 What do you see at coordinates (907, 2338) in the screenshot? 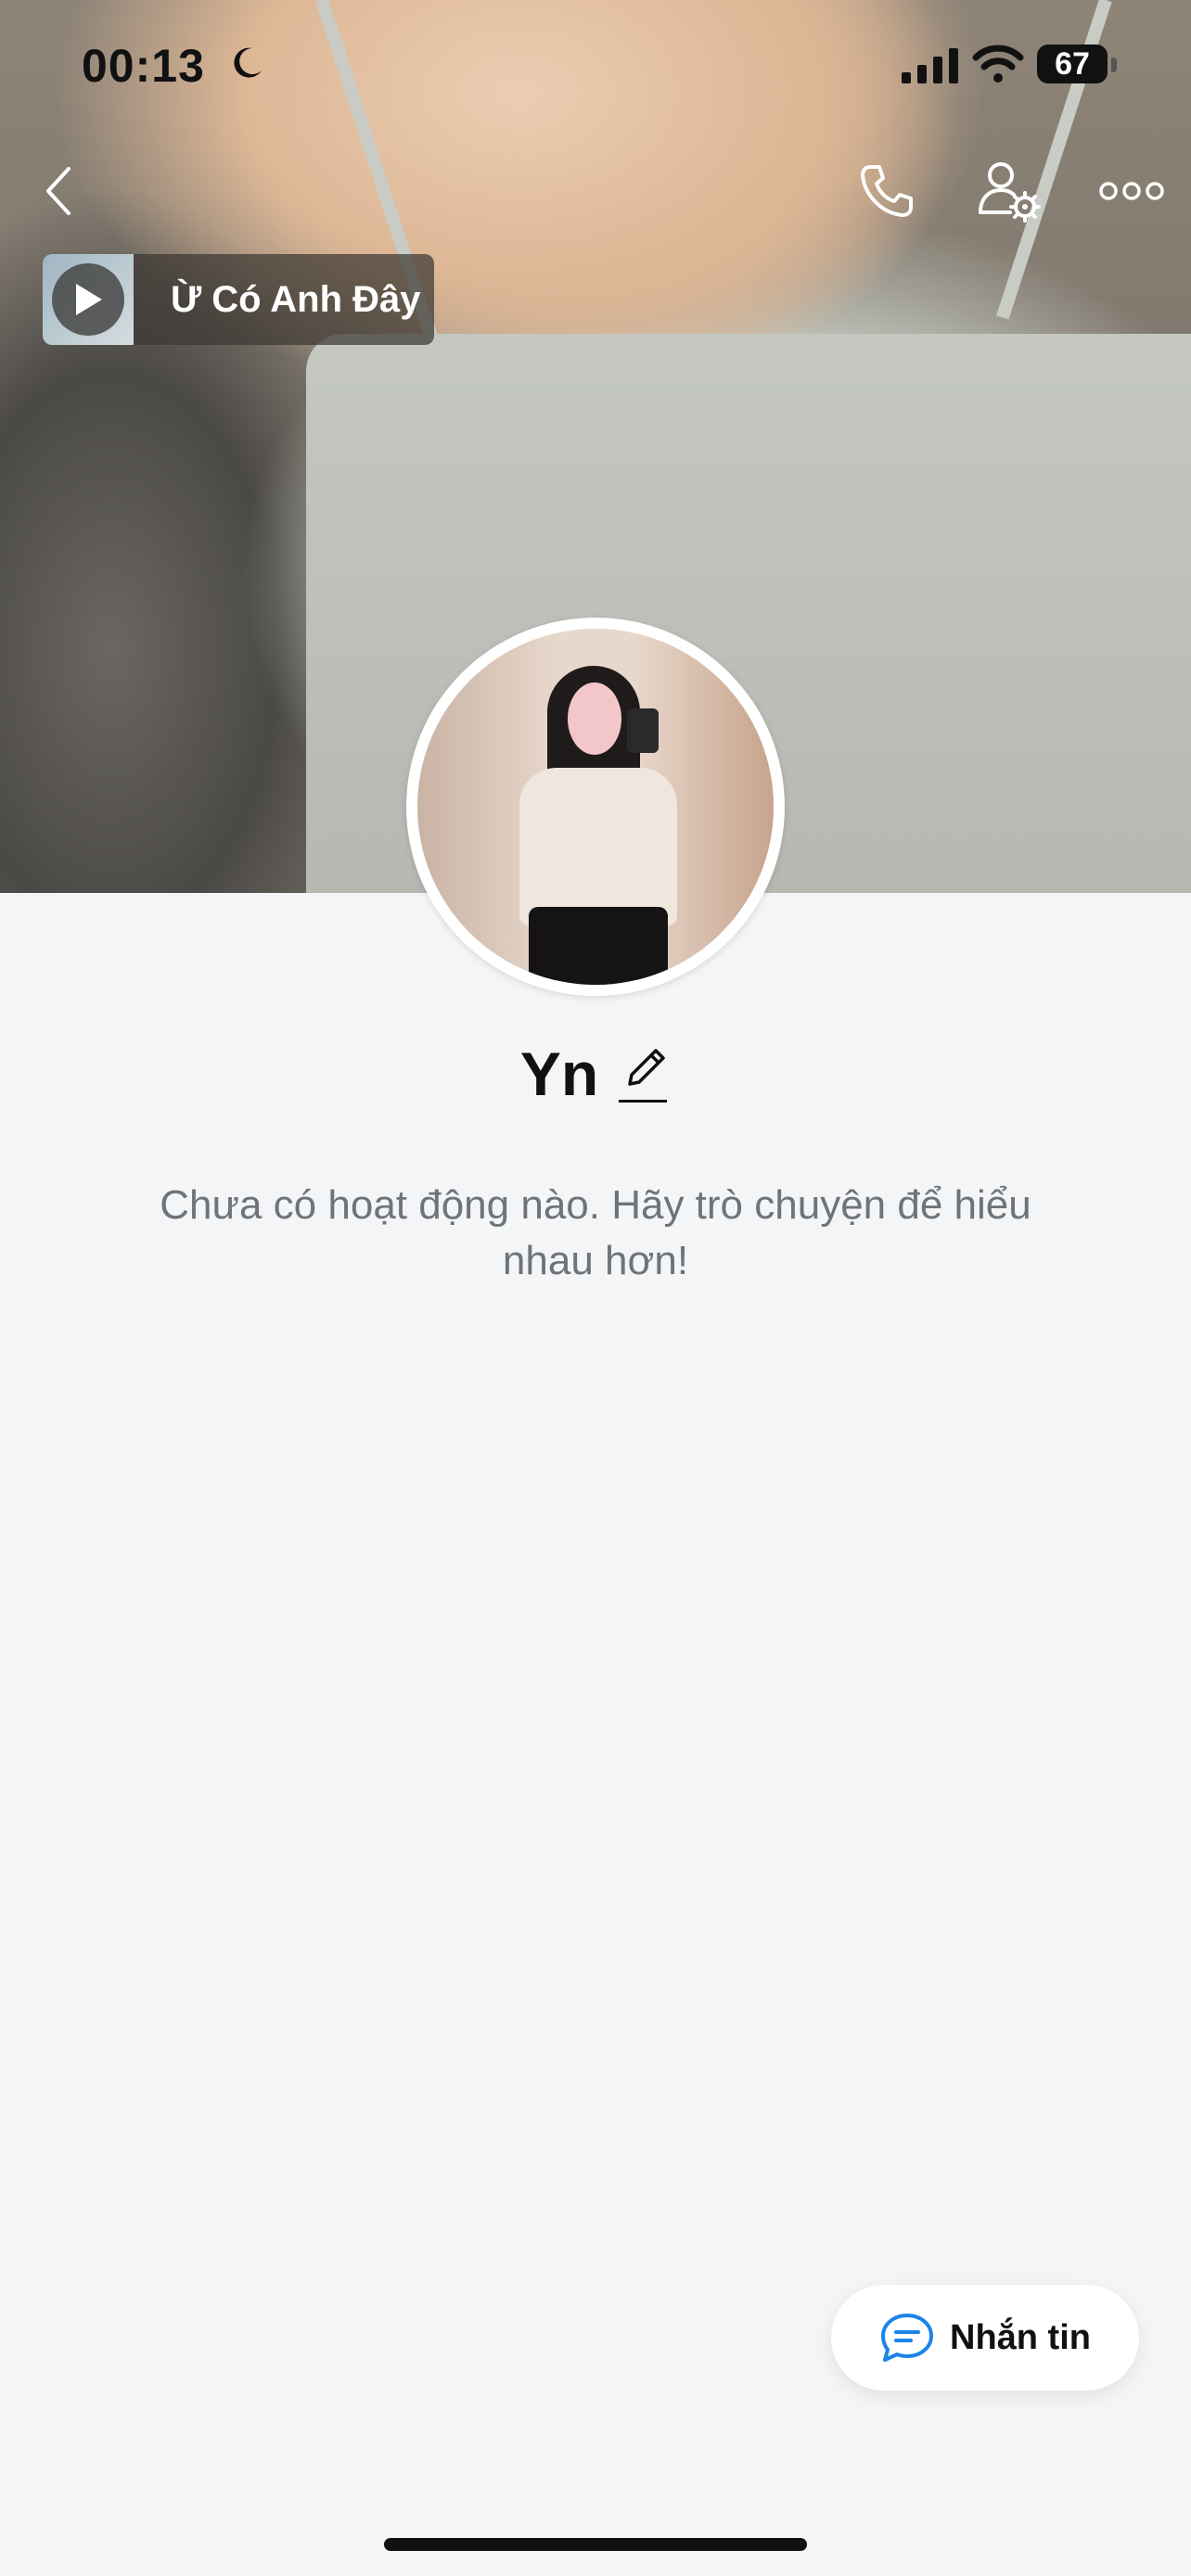
I see `chat-bubble-icon` at bounding box center [907, 2338].